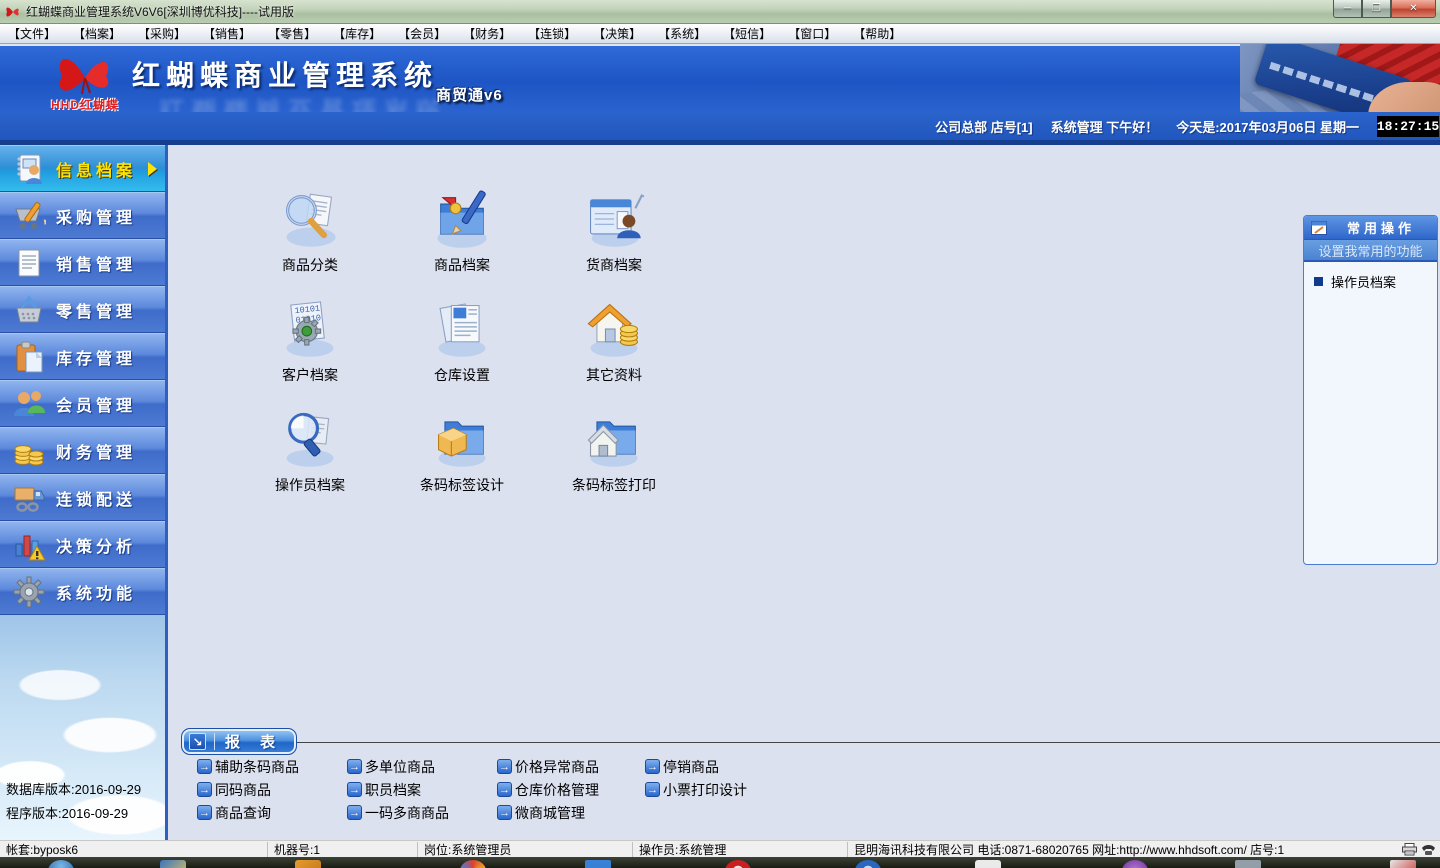 This screenshot has height=868, width=1440. I want to click on printer-icon, so click(1409, 849).